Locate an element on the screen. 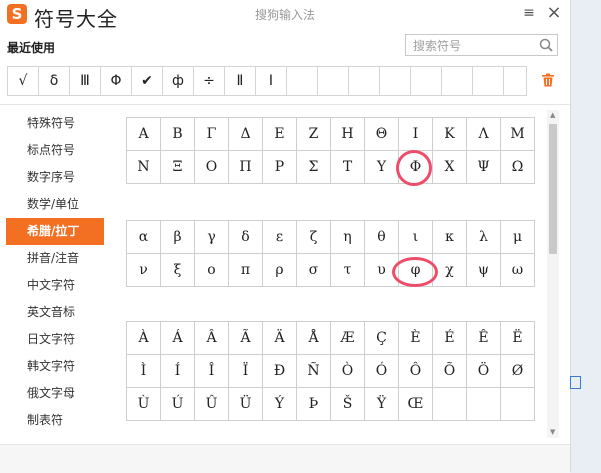 This screenshot has width=601, height=473. symbol-cell: ξ is located at coordinates (178, 270).